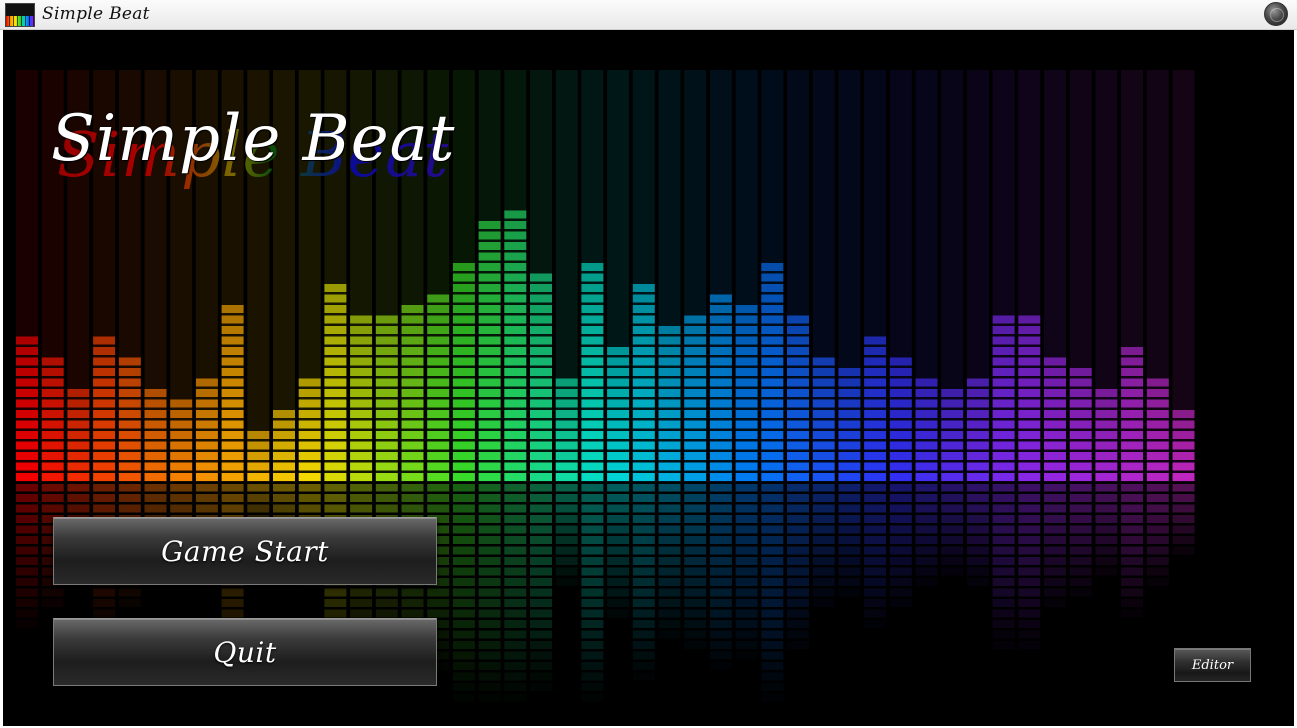  What do you see at coordinates (1276, 14) in the screenshot?
I see `orb-control-icon` at bounding box center [1276, 14].